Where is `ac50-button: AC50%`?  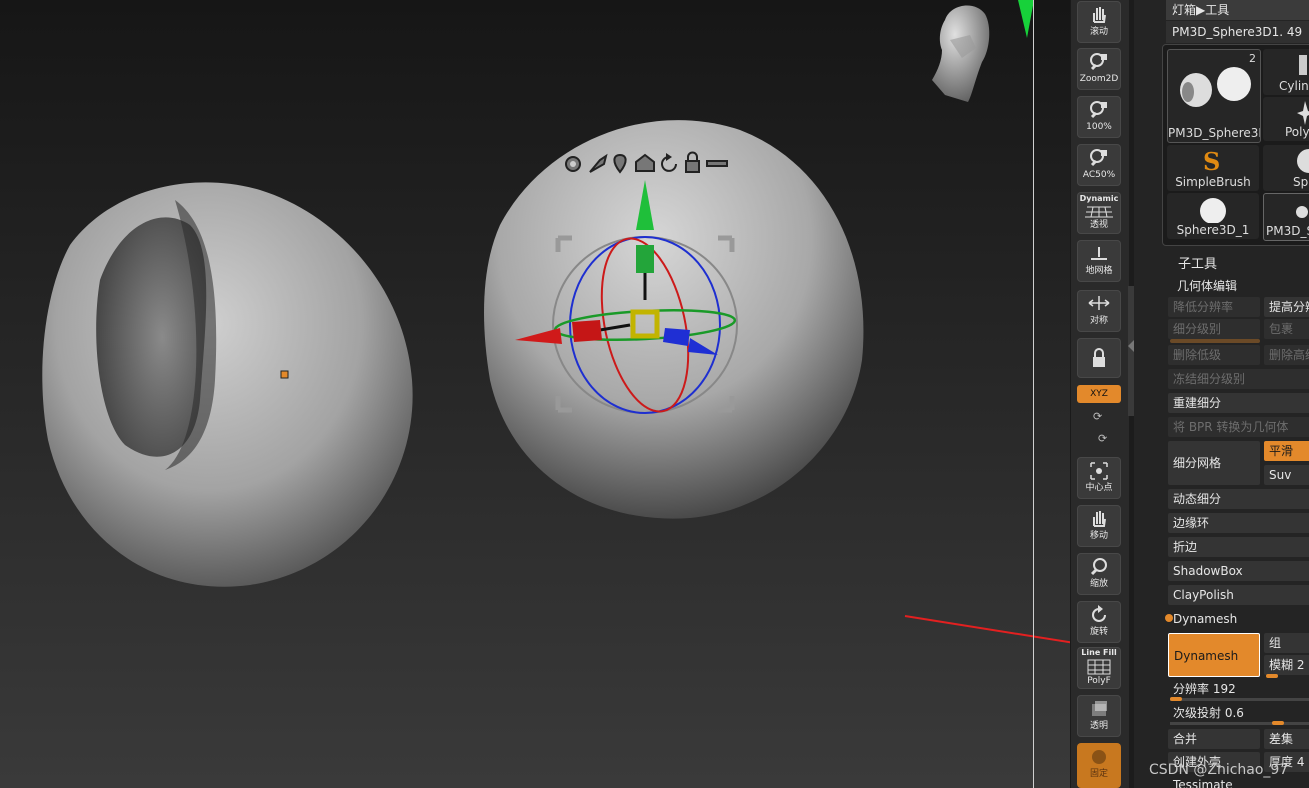
ac50-button: AC50% is located at coordinates (1099, 165).